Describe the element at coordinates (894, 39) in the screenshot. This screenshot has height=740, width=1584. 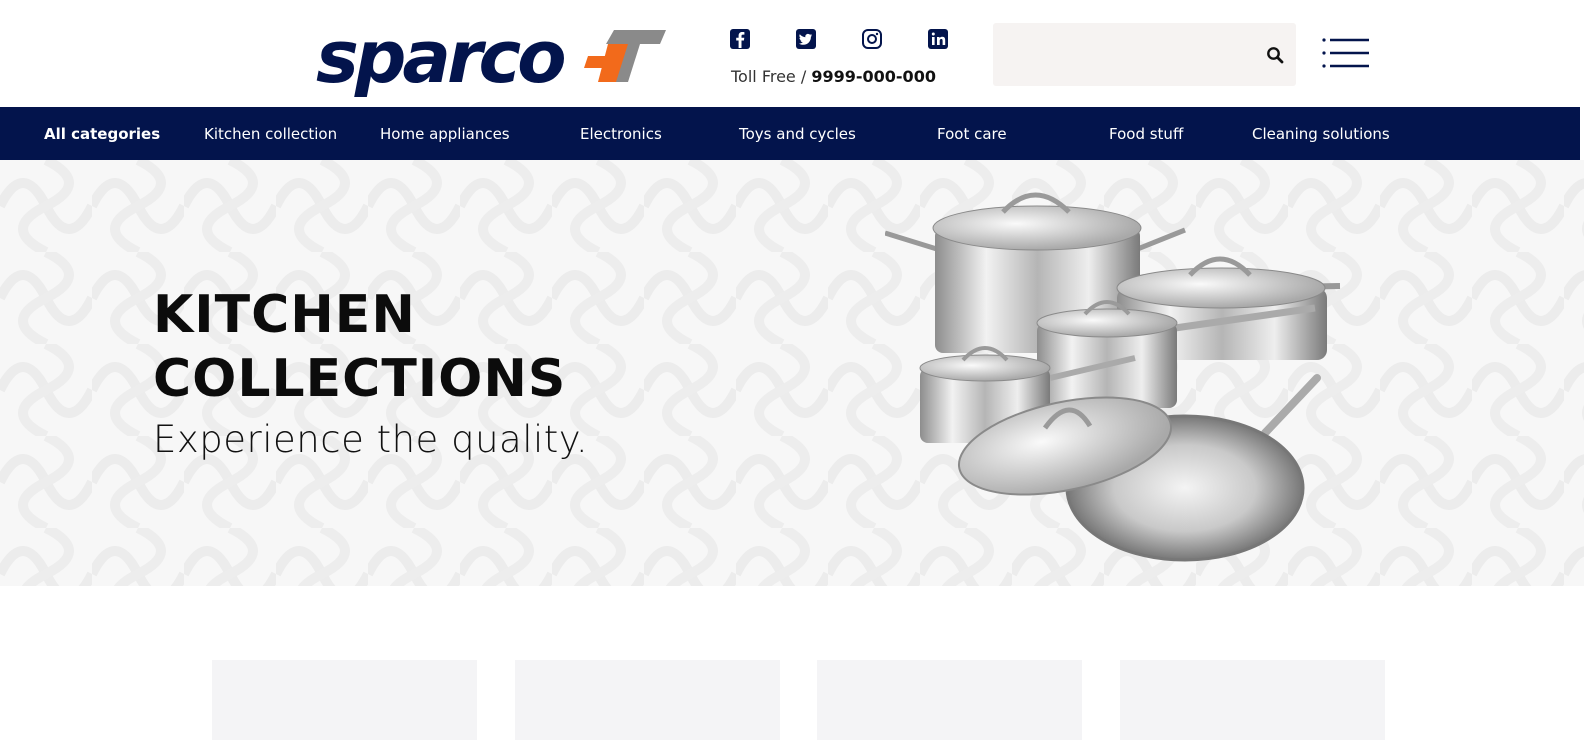
I see `instagram-icon` at that location.